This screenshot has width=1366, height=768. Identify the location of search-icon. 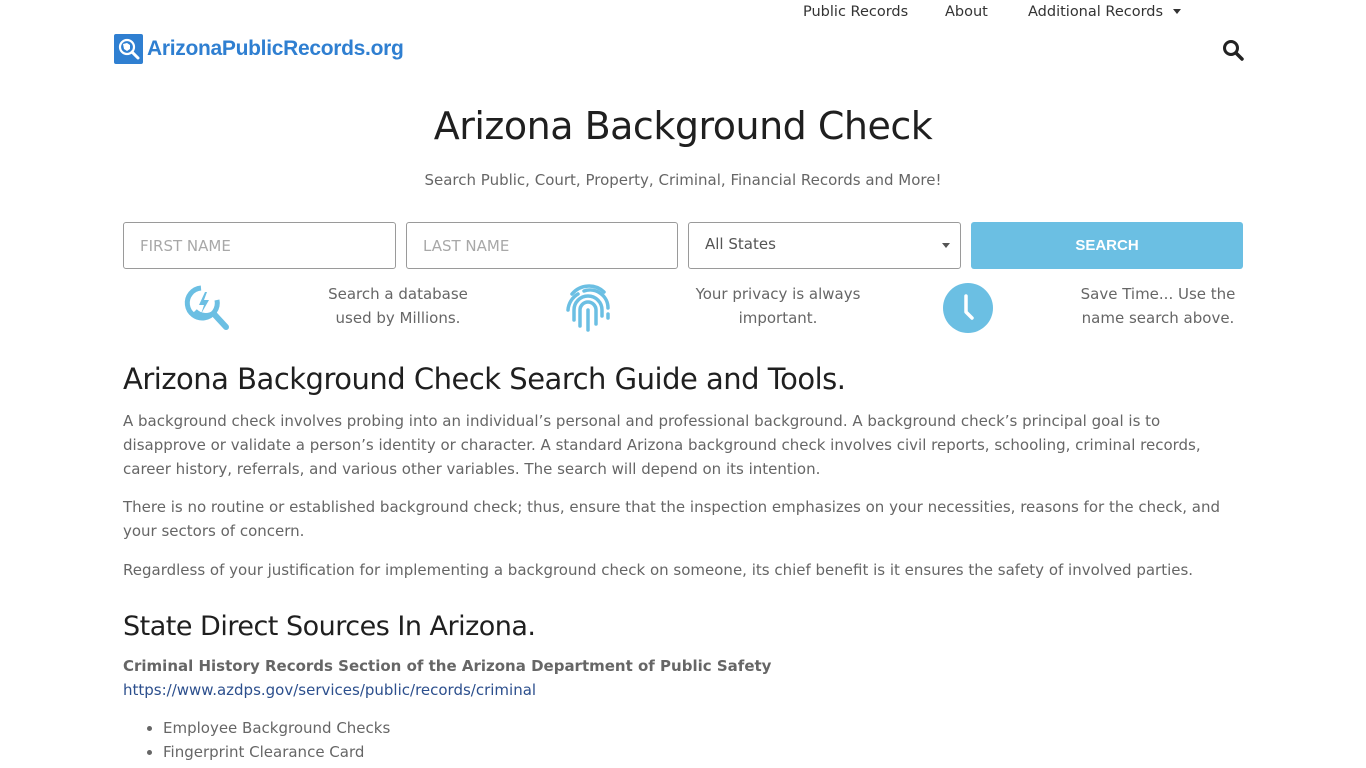
(1233, 50).